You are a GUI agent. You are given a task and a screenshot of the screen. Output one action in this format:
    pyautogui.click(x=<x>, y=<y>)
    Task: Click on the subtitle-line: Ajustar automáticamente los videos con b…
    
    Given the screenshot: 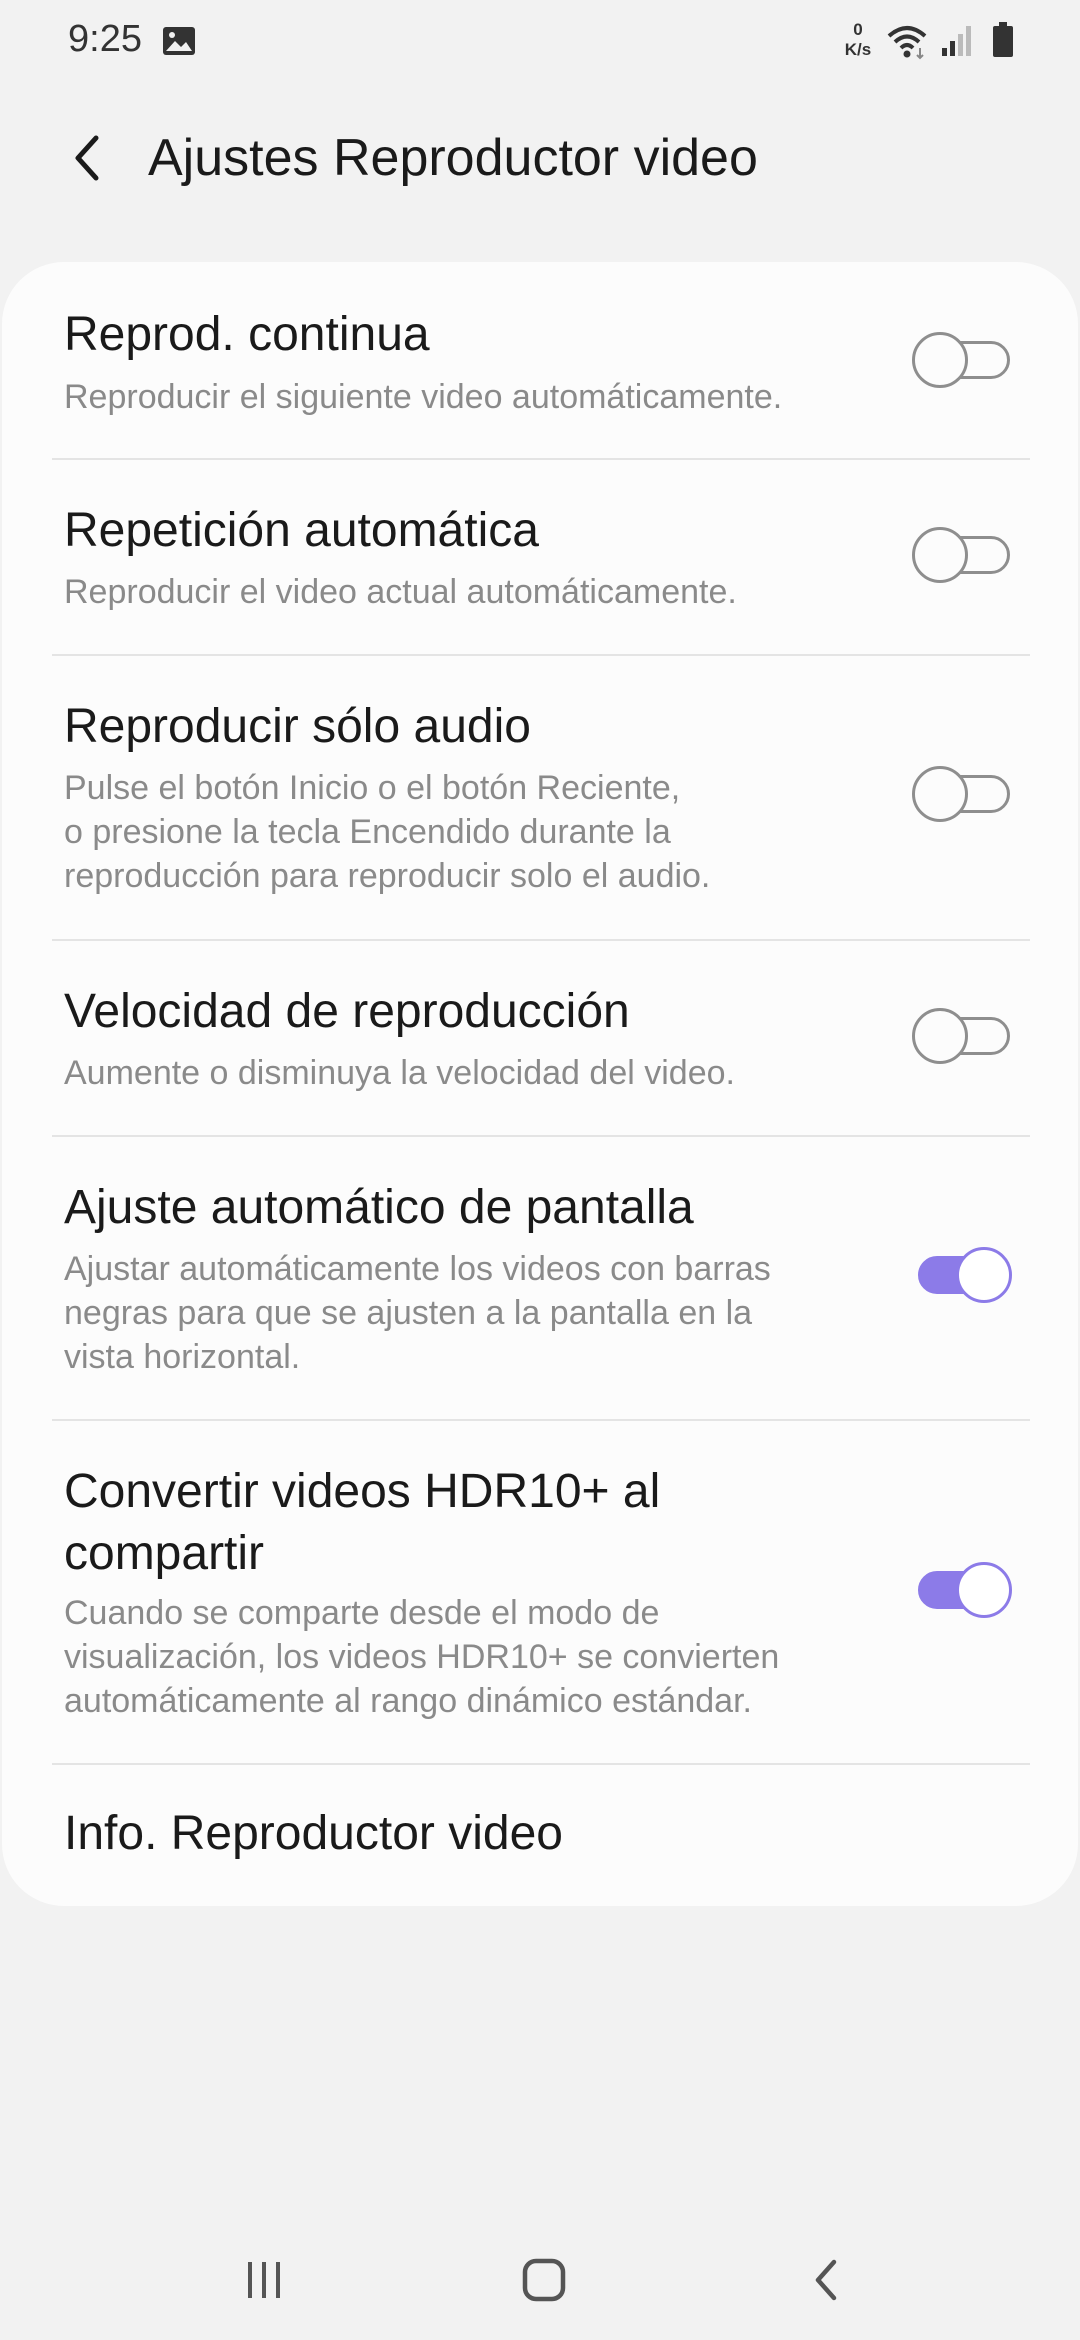 What is the action you would take?
    pyautogui.click(x=417, y=1269)
    